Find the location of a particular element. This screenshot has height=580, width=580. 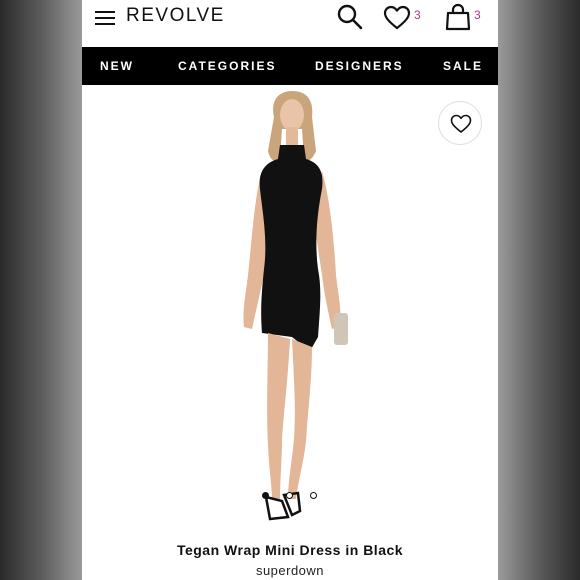

nav-item-new: NEW is located at coordinates (117, 66).